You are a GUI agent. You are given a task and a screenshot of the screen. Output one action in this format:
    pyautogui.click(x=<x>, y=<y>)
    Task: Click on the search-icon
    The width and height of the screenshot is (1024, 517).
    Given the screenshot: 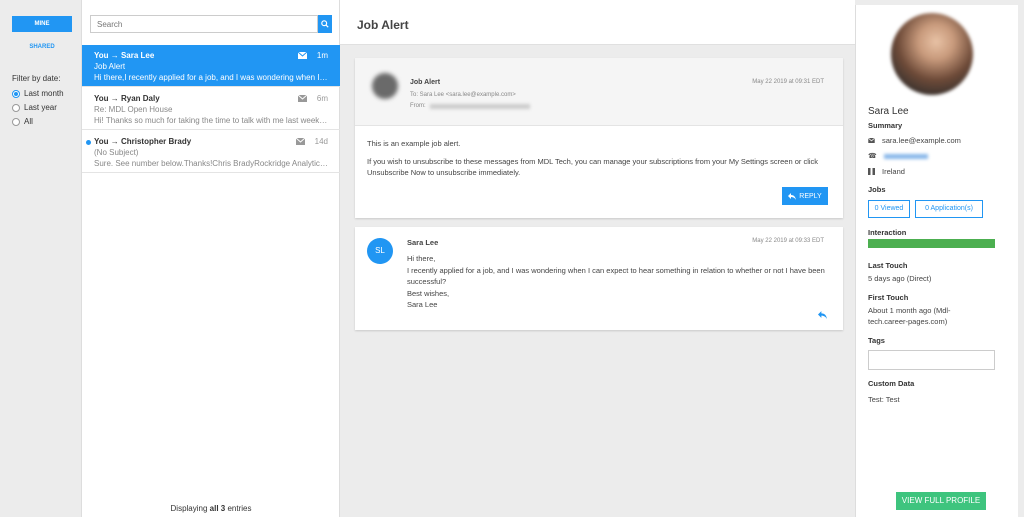 What is the action you would take?
    pyautogui.click(x=325, y=24)
    